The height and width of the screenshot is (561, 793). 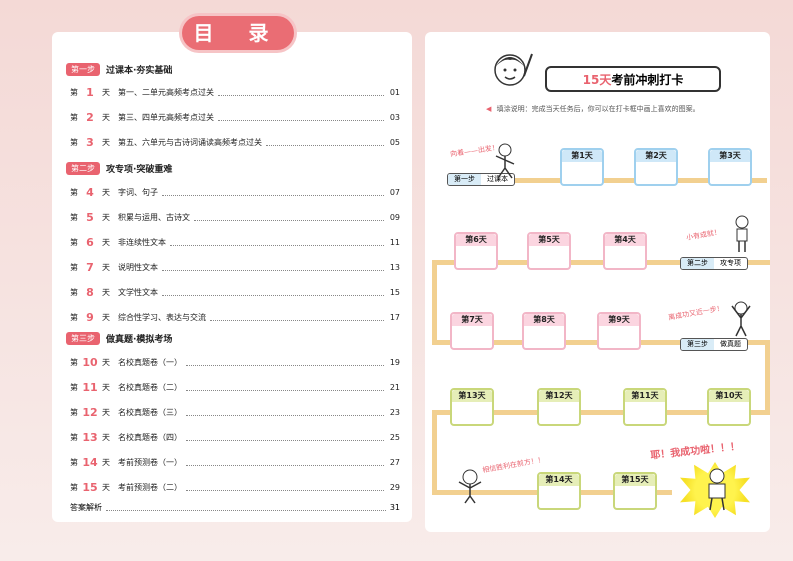 I want to click on toc-row-answers: 答案解析 31, so click(x=235, y=507).